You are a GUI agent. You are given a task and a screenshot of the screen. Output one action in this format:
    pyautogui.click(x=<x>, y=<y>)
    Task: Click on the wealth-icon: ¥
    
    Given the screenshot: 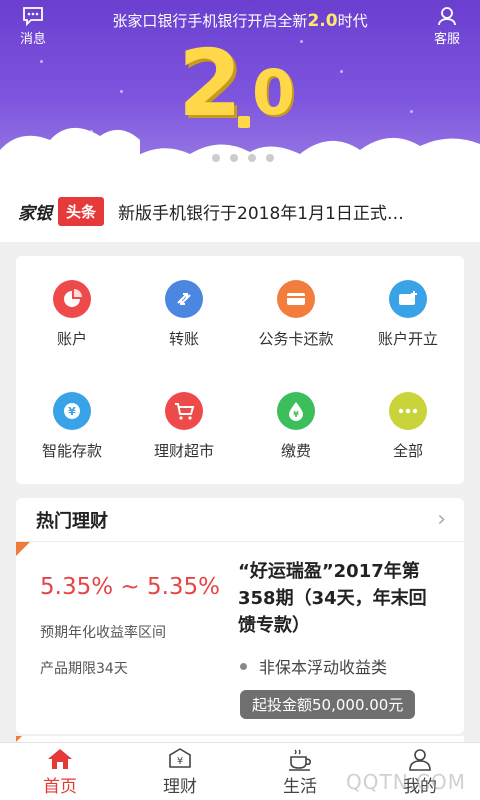 What is the action you would take?
    pyautogui.click(x=180, y=758)
    